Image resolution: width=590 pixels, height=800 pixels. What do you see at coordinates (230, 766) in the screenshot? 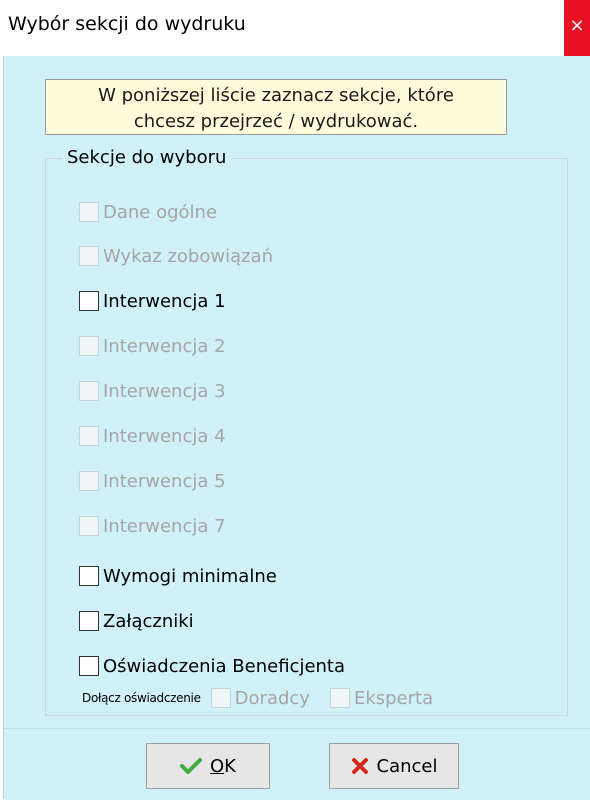
I see `ok-label-rest: K` at bounding box center [230, 766].